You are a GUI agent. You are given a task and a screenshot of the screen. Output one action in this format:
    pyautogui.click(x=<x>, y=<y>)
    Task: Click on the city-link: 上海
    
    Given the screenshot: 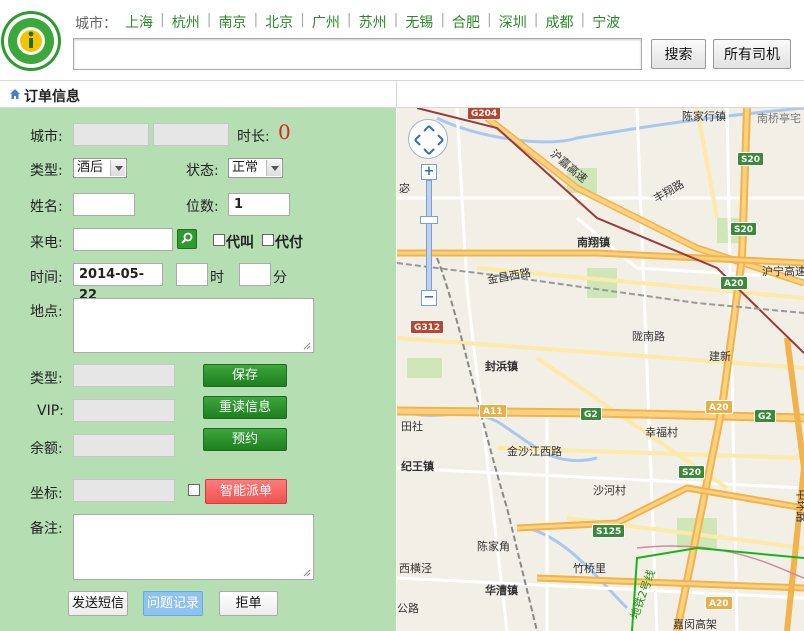 What is the action you would take?
    pyautogui.click(x=139, y=22)
    